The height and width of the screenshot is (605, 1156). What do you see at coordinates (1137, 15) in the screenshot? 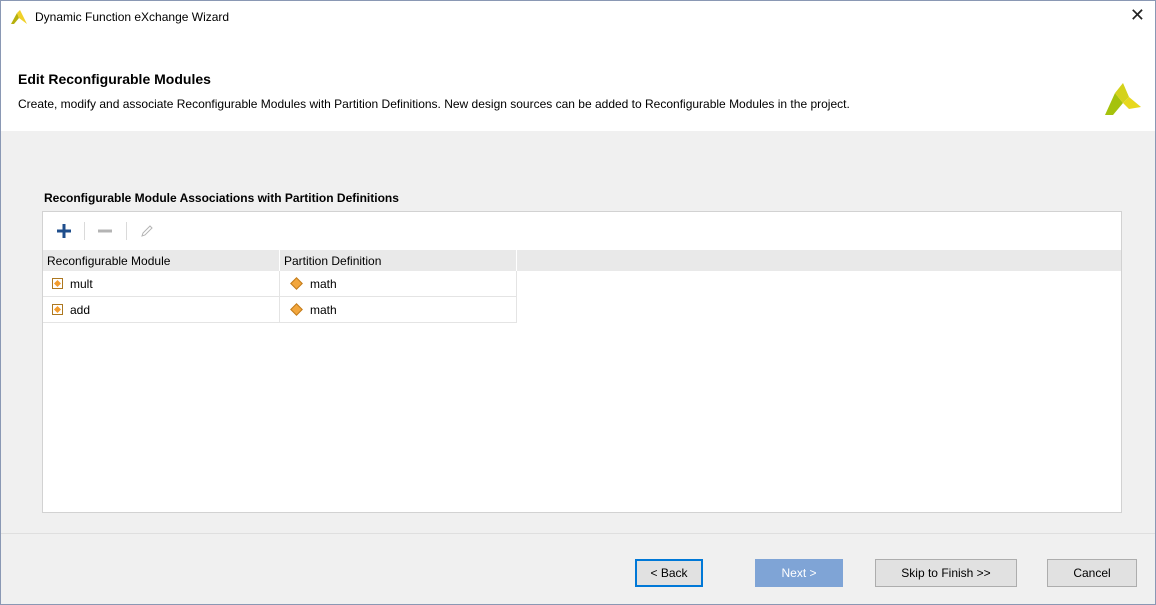
I see `close-icon: ✕` at bounding box center [1137, 15].